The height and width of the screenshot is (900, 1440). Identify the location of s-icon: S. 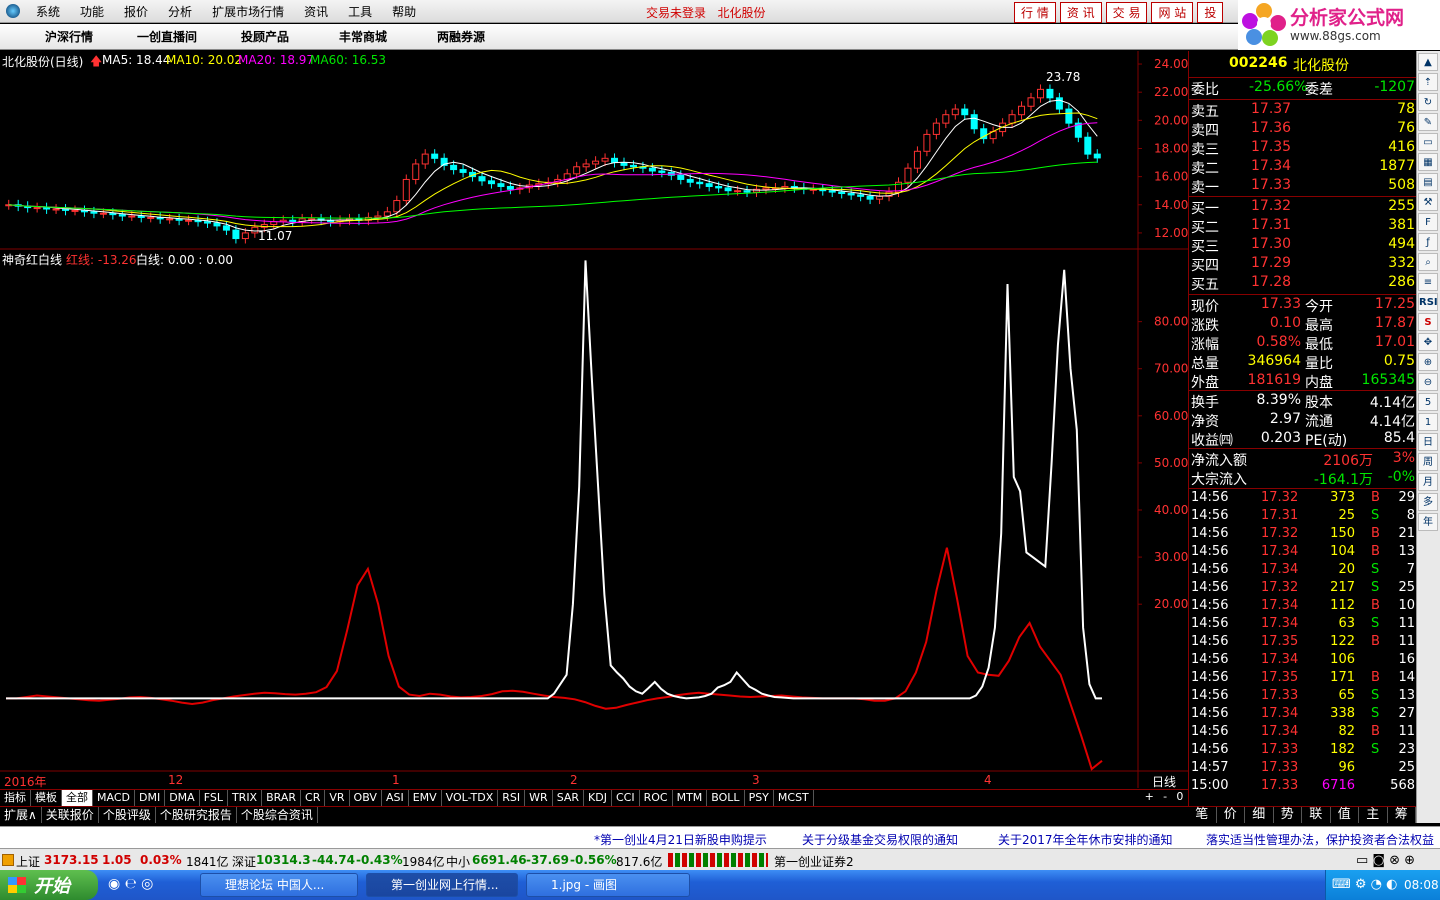
(1428, 322).